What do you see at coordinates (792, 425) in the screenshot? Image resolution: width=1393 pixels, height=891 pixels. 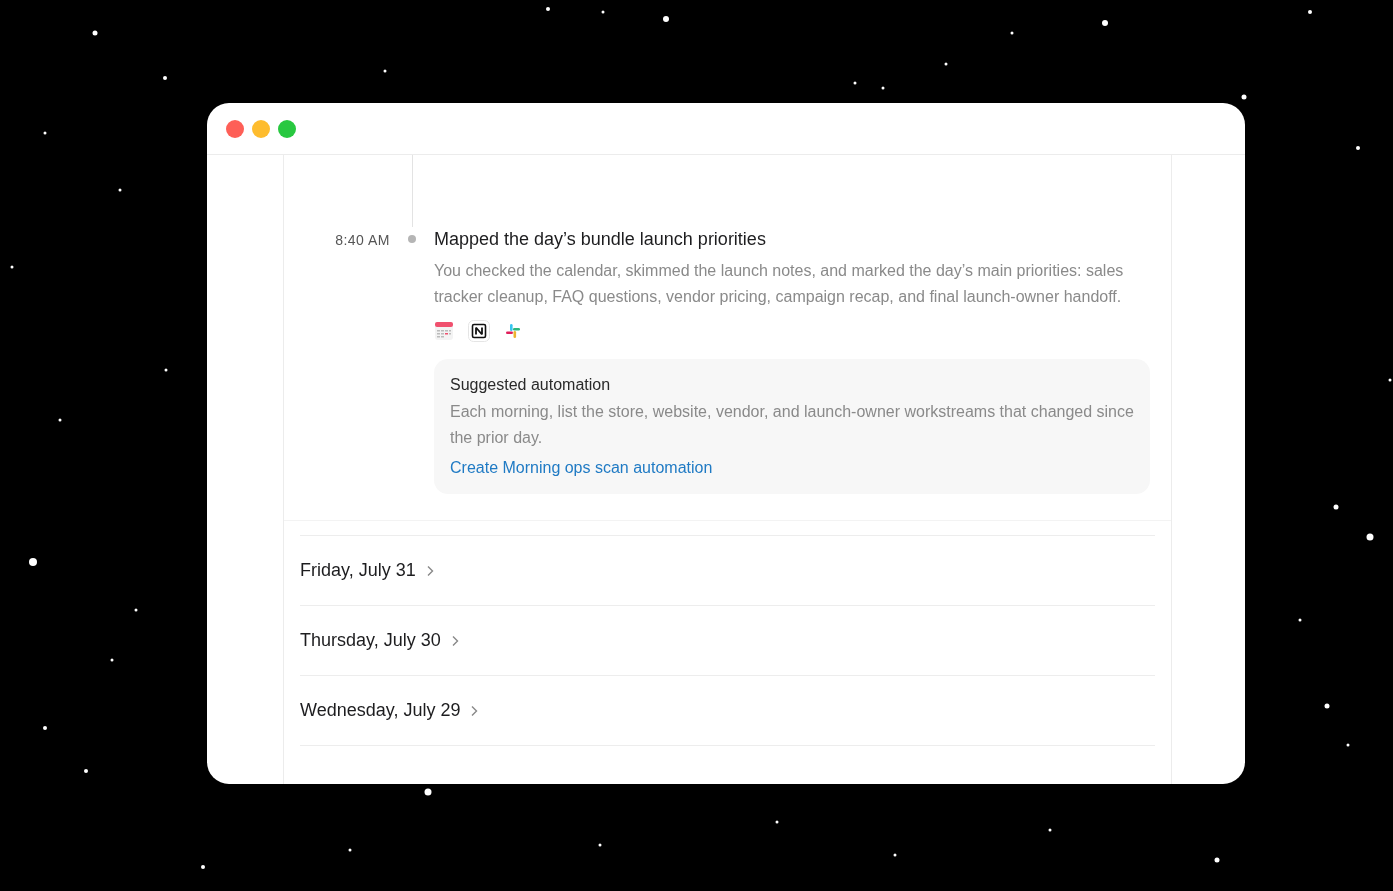 I see `automation-text: Each morning, list the store, website, vendor, and launch-owner workstreams that changed since the prior day.` at bounding box center [792, 425].